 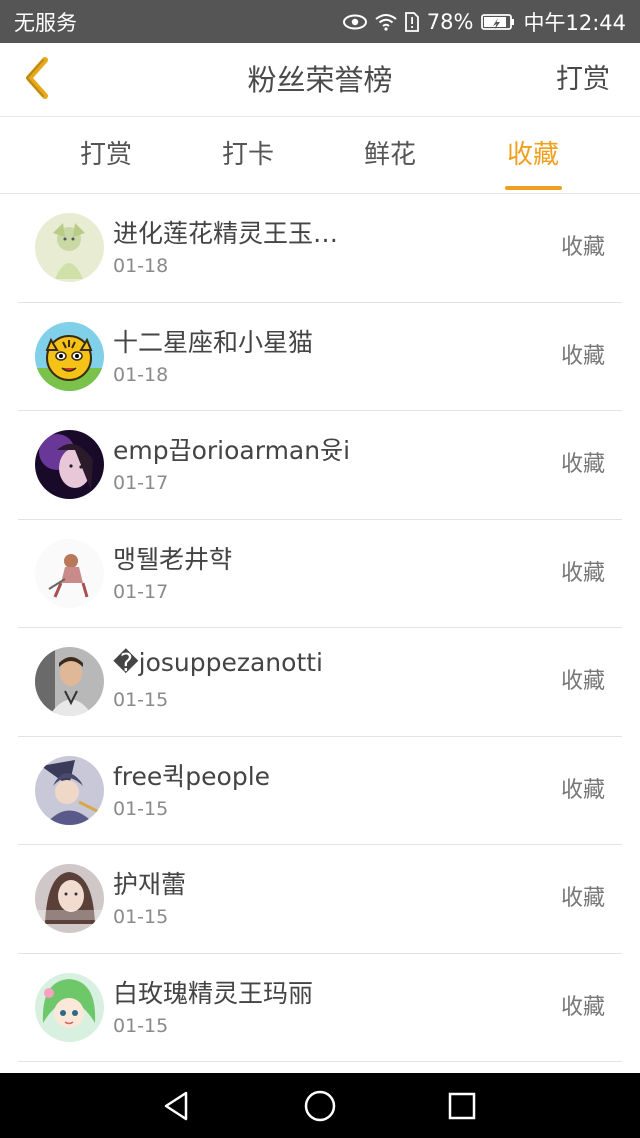 I want to click on chevron-left-icon, so click(x=36, y=80).